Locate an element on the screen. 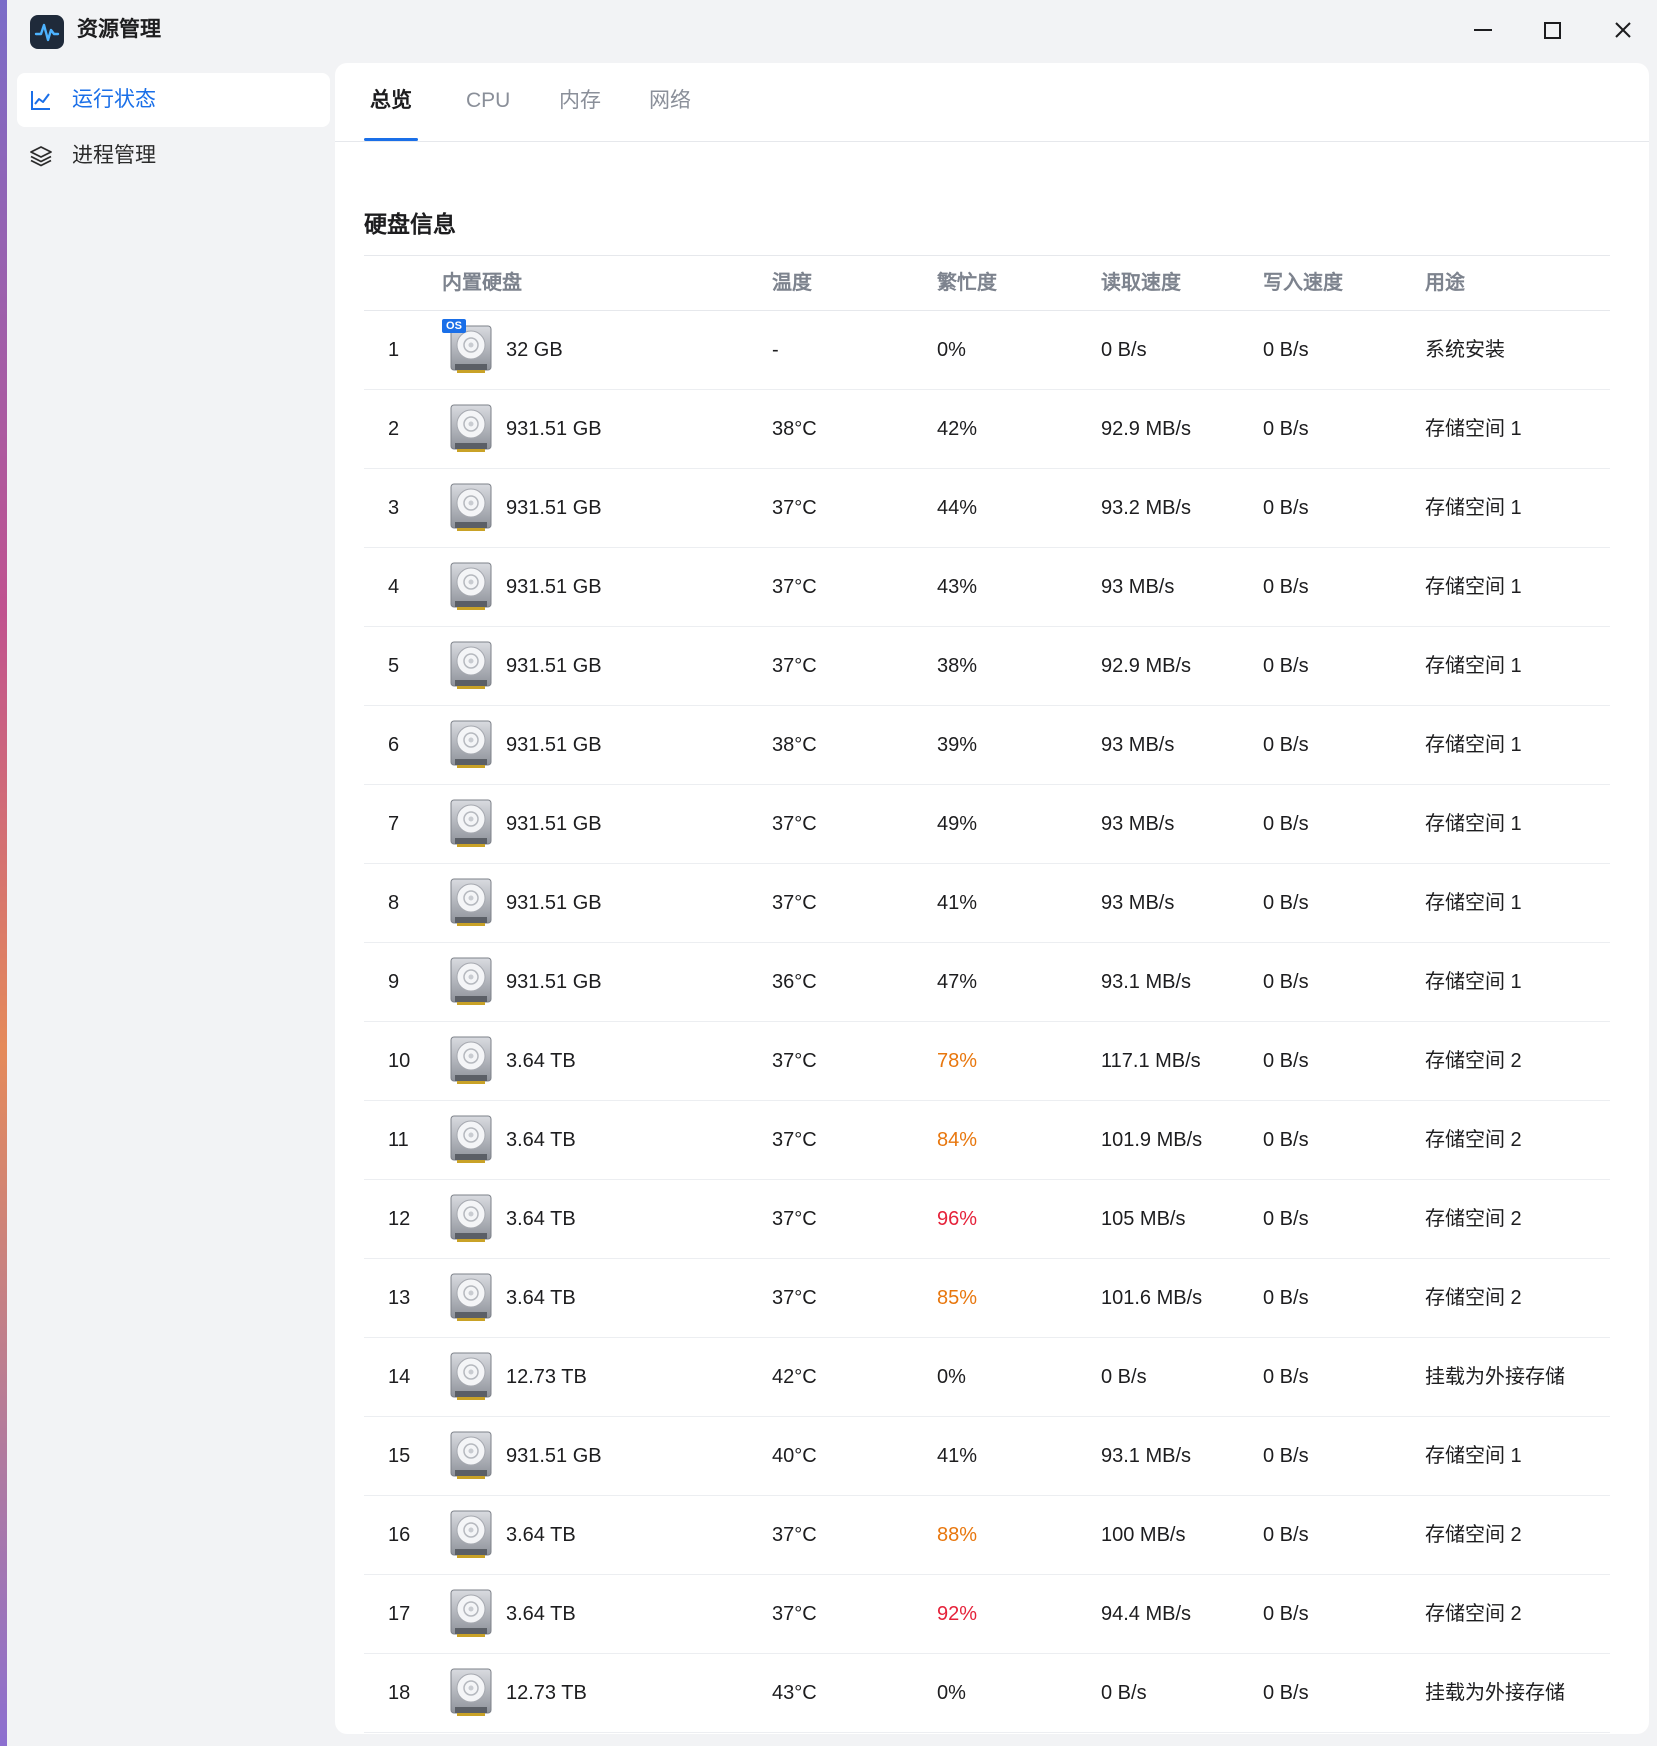  table-row: 6 931.51 GB 38°C 39% 93 MB/s 0 B/s 存储空间 1 is located at coordinates (987, 745).